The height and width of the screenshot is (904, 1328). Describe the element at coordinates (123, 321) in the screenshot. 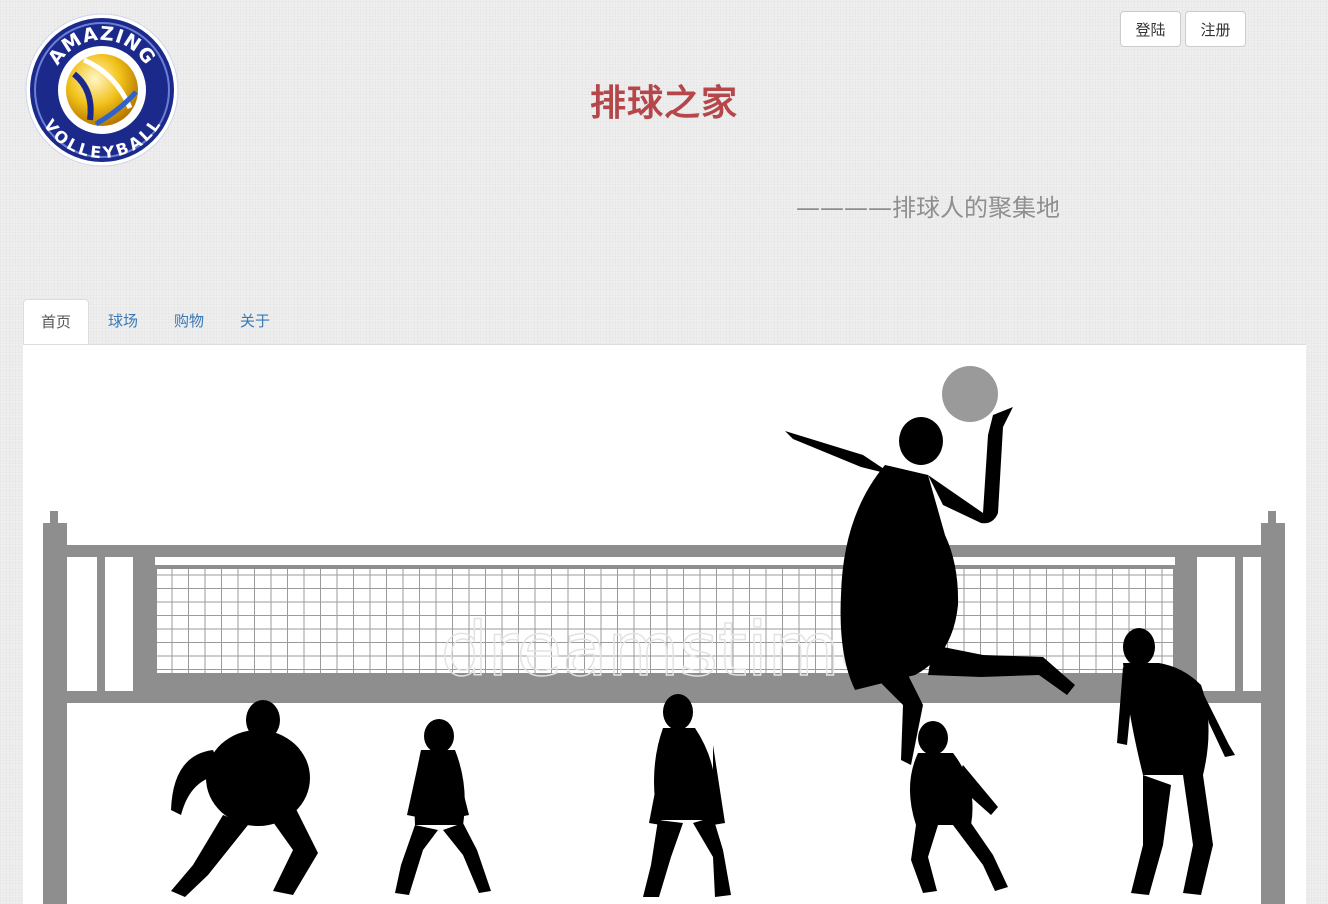

I see `tab-courts: 球场` at that location.